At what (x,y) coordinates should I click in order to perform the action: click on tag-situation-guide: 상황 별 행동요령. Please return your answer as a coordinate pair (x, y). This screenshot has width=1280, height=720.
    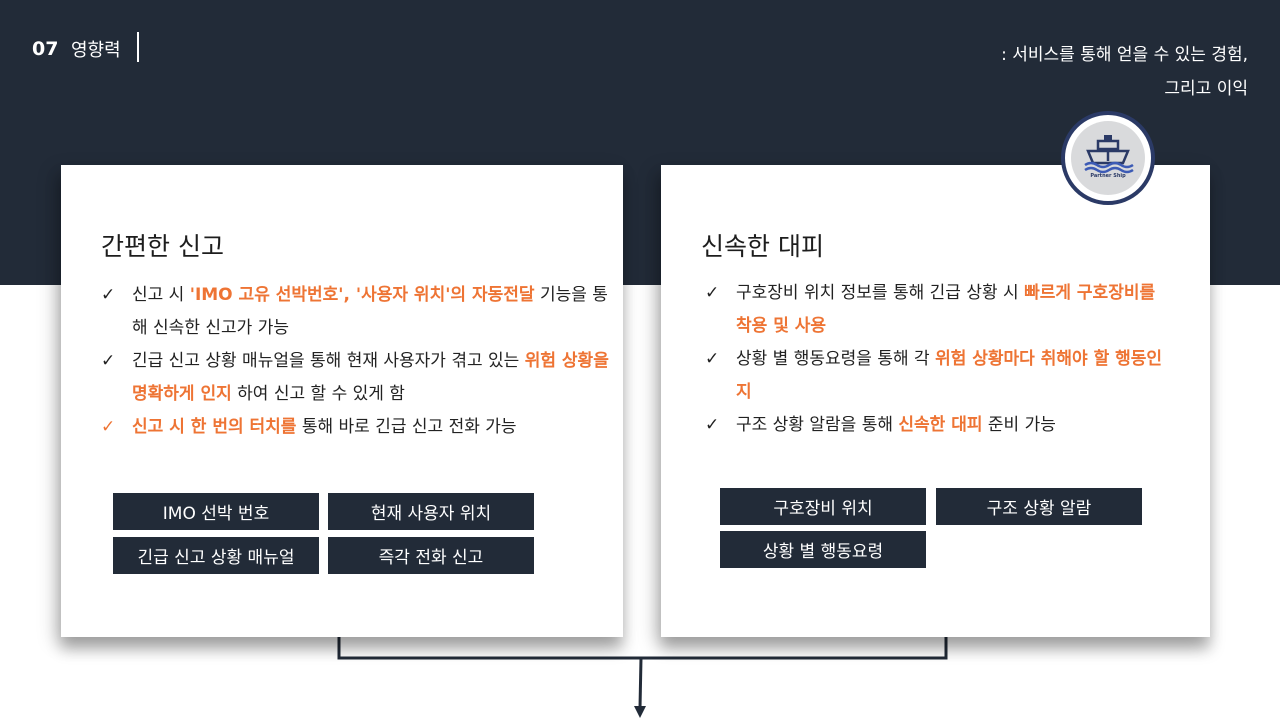
    Looking at the image, I should click on (823, 549).